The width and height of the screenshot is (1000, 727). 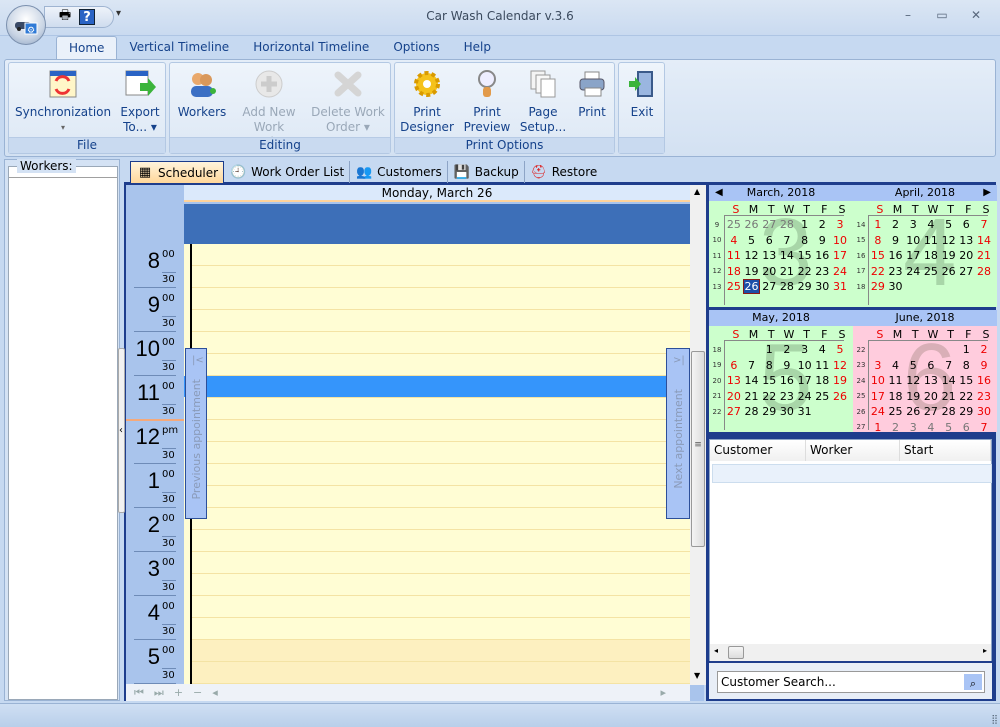 I want to click on scroll-thumb: ≡, so click(x=698, y=449).